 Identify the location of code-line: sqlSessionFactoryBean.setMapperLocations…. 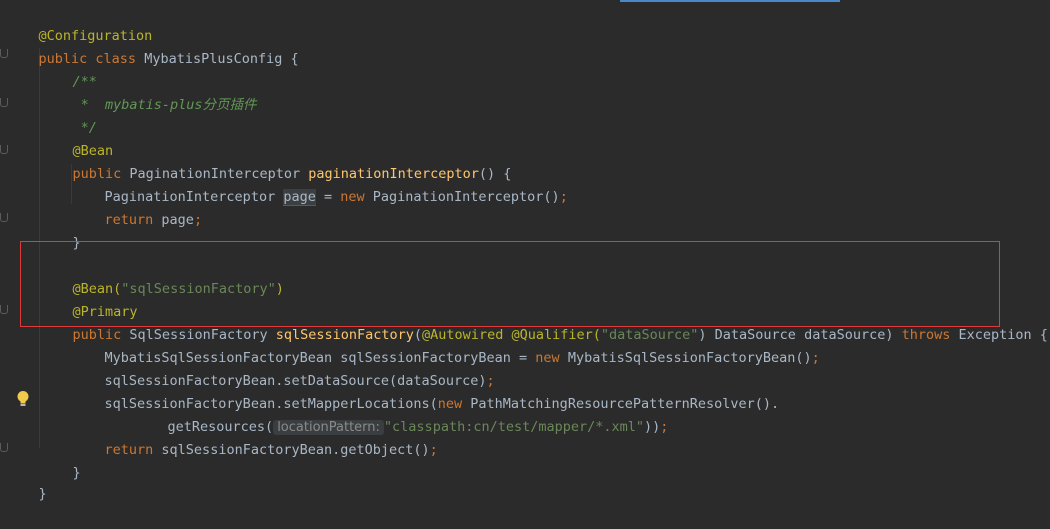
(426, 391).